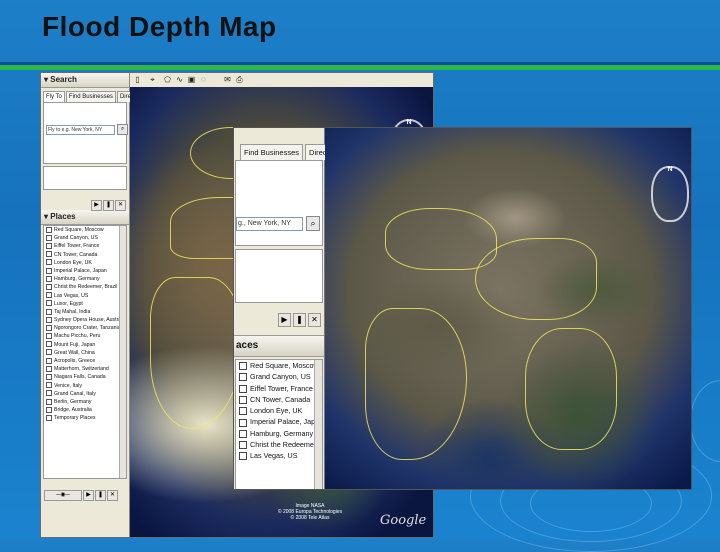 The height and width of the screenshot is (552, 720). Describe the element at coordinates (85, 320) in the screenshot. I see `list-item: Sydney Opera House, Australia` at that location.